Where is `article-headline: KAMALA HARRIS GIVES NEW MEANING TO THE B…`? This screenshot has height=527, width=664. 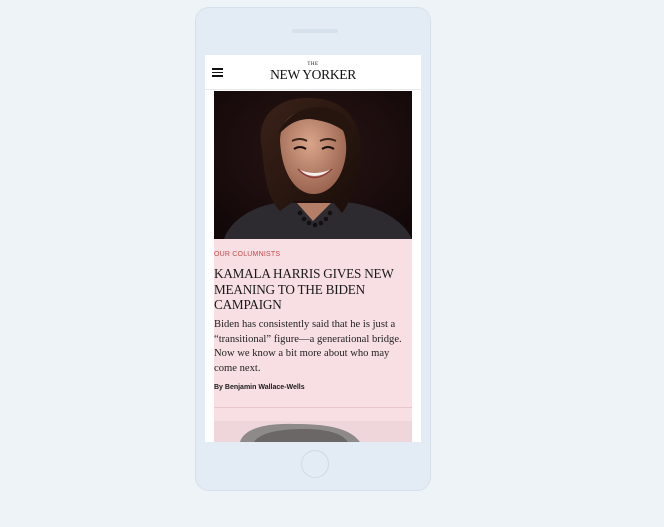
article-headline: KAMALA HARRIS GIVES NEW MEANING TO THE B… is located at coordinates (312, 289).